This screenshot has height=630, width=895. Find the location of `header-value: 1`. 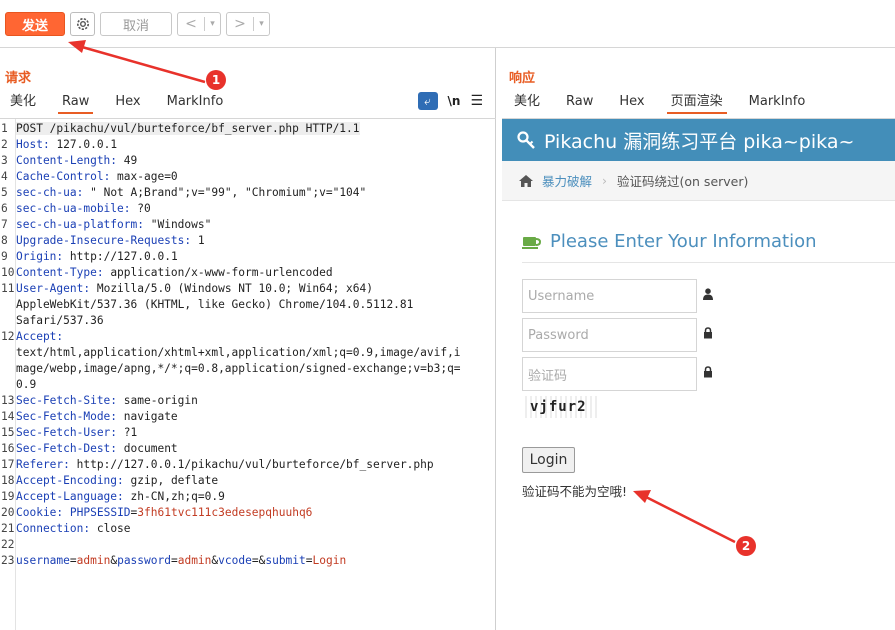

header-value: 1 is located at coordinates (198, 240).